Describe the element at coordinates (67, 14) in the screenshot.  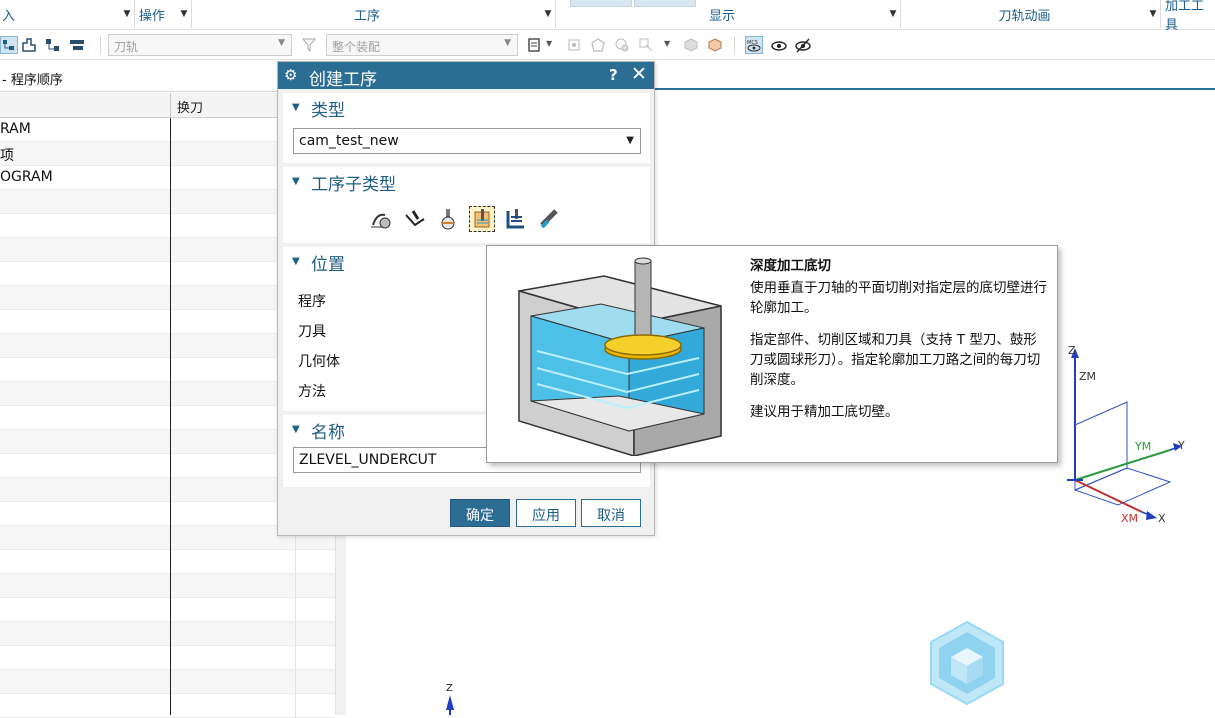
I see `ribbon-group-insert: 入 ▼` at that location.